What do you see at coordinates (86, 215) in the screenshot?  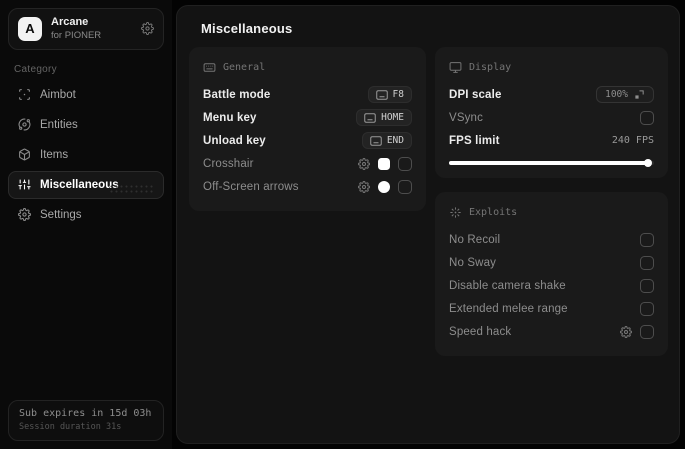 I see `sidebar-item-settings: Settings` at bounding box center [86, 215].